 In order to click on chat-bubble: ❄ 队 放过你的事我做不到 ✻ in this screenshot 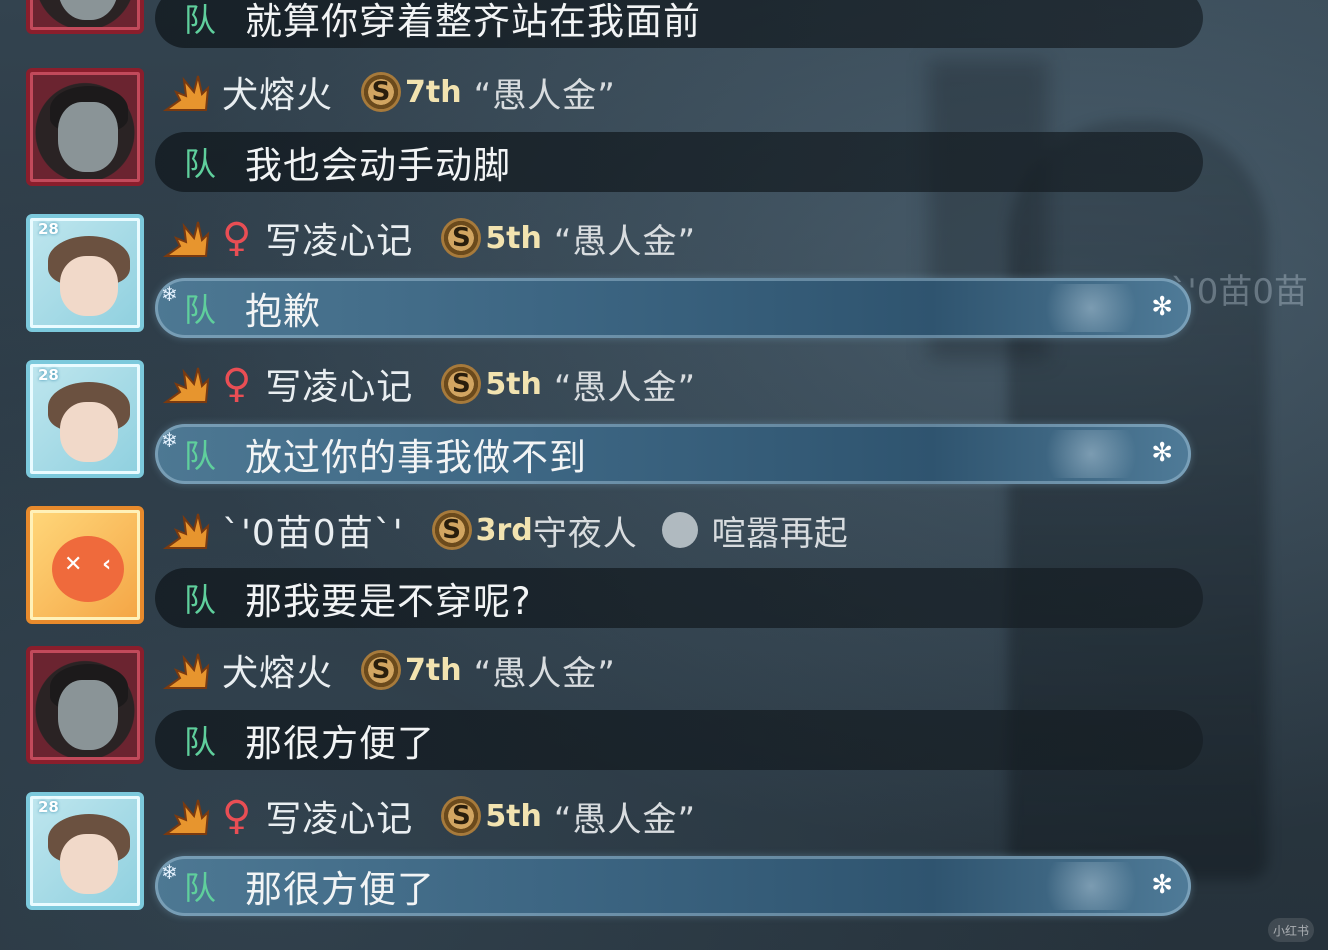, I will do `click(673, 454)`.